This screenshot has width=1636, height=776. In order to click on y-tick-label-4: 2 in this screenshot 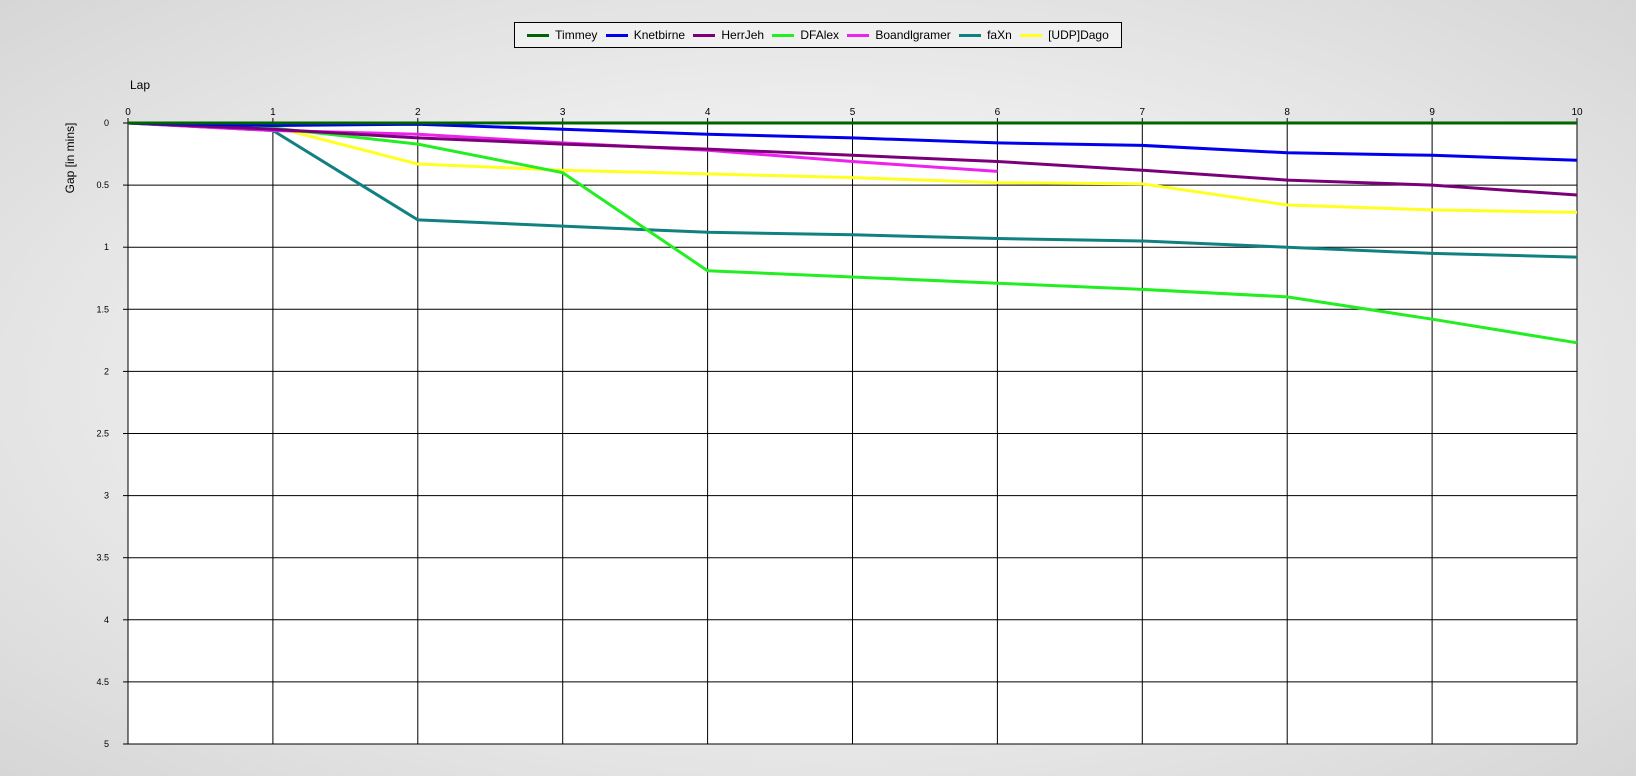, I will do `click(106, 371)`.